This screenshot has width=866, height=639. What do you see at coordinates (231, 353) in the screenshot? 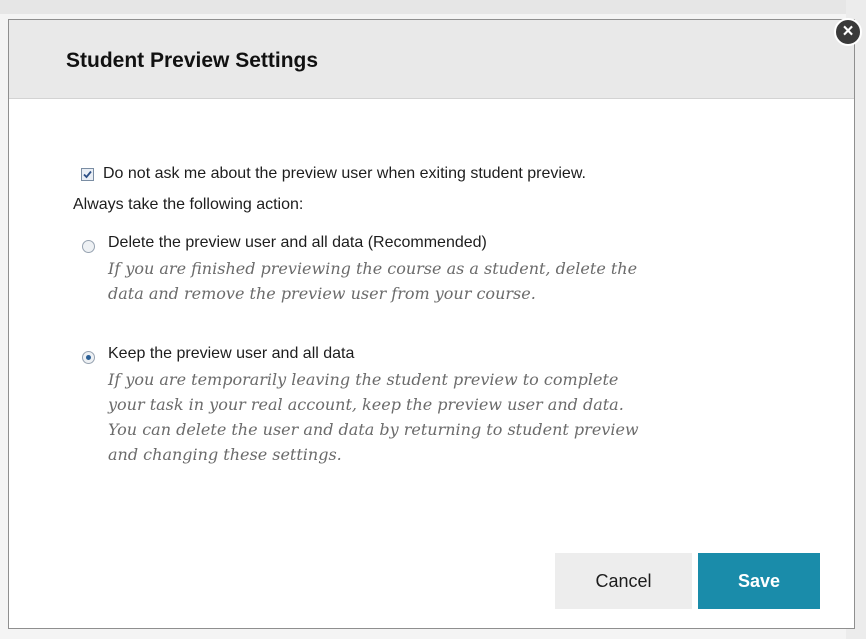
I see `option-keep-label: Keep the preview user and all data` at bounding box center [231, 353].